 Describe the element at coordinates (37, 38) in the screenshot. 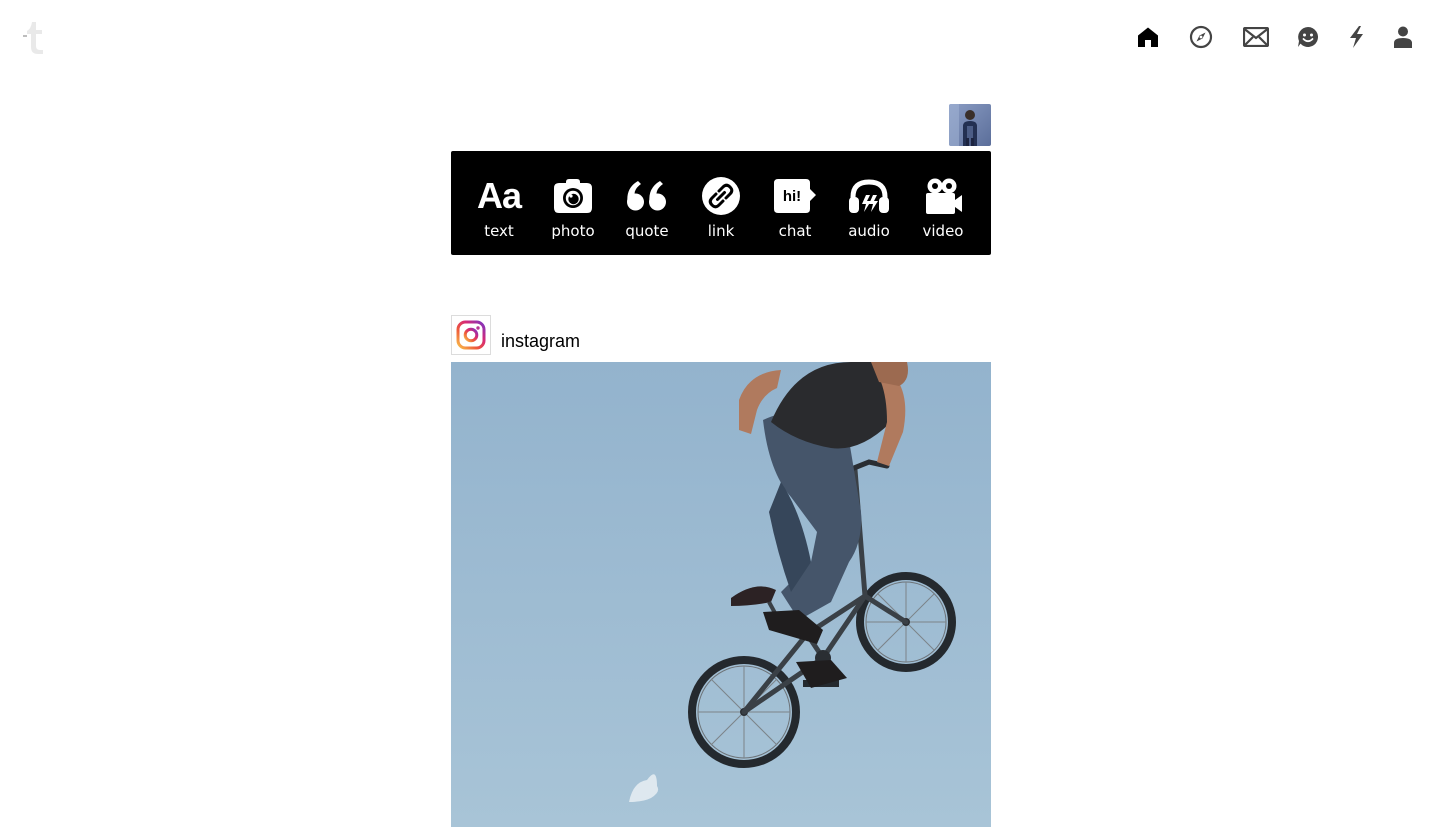

I see `tumblr-logo-icon` at that location.